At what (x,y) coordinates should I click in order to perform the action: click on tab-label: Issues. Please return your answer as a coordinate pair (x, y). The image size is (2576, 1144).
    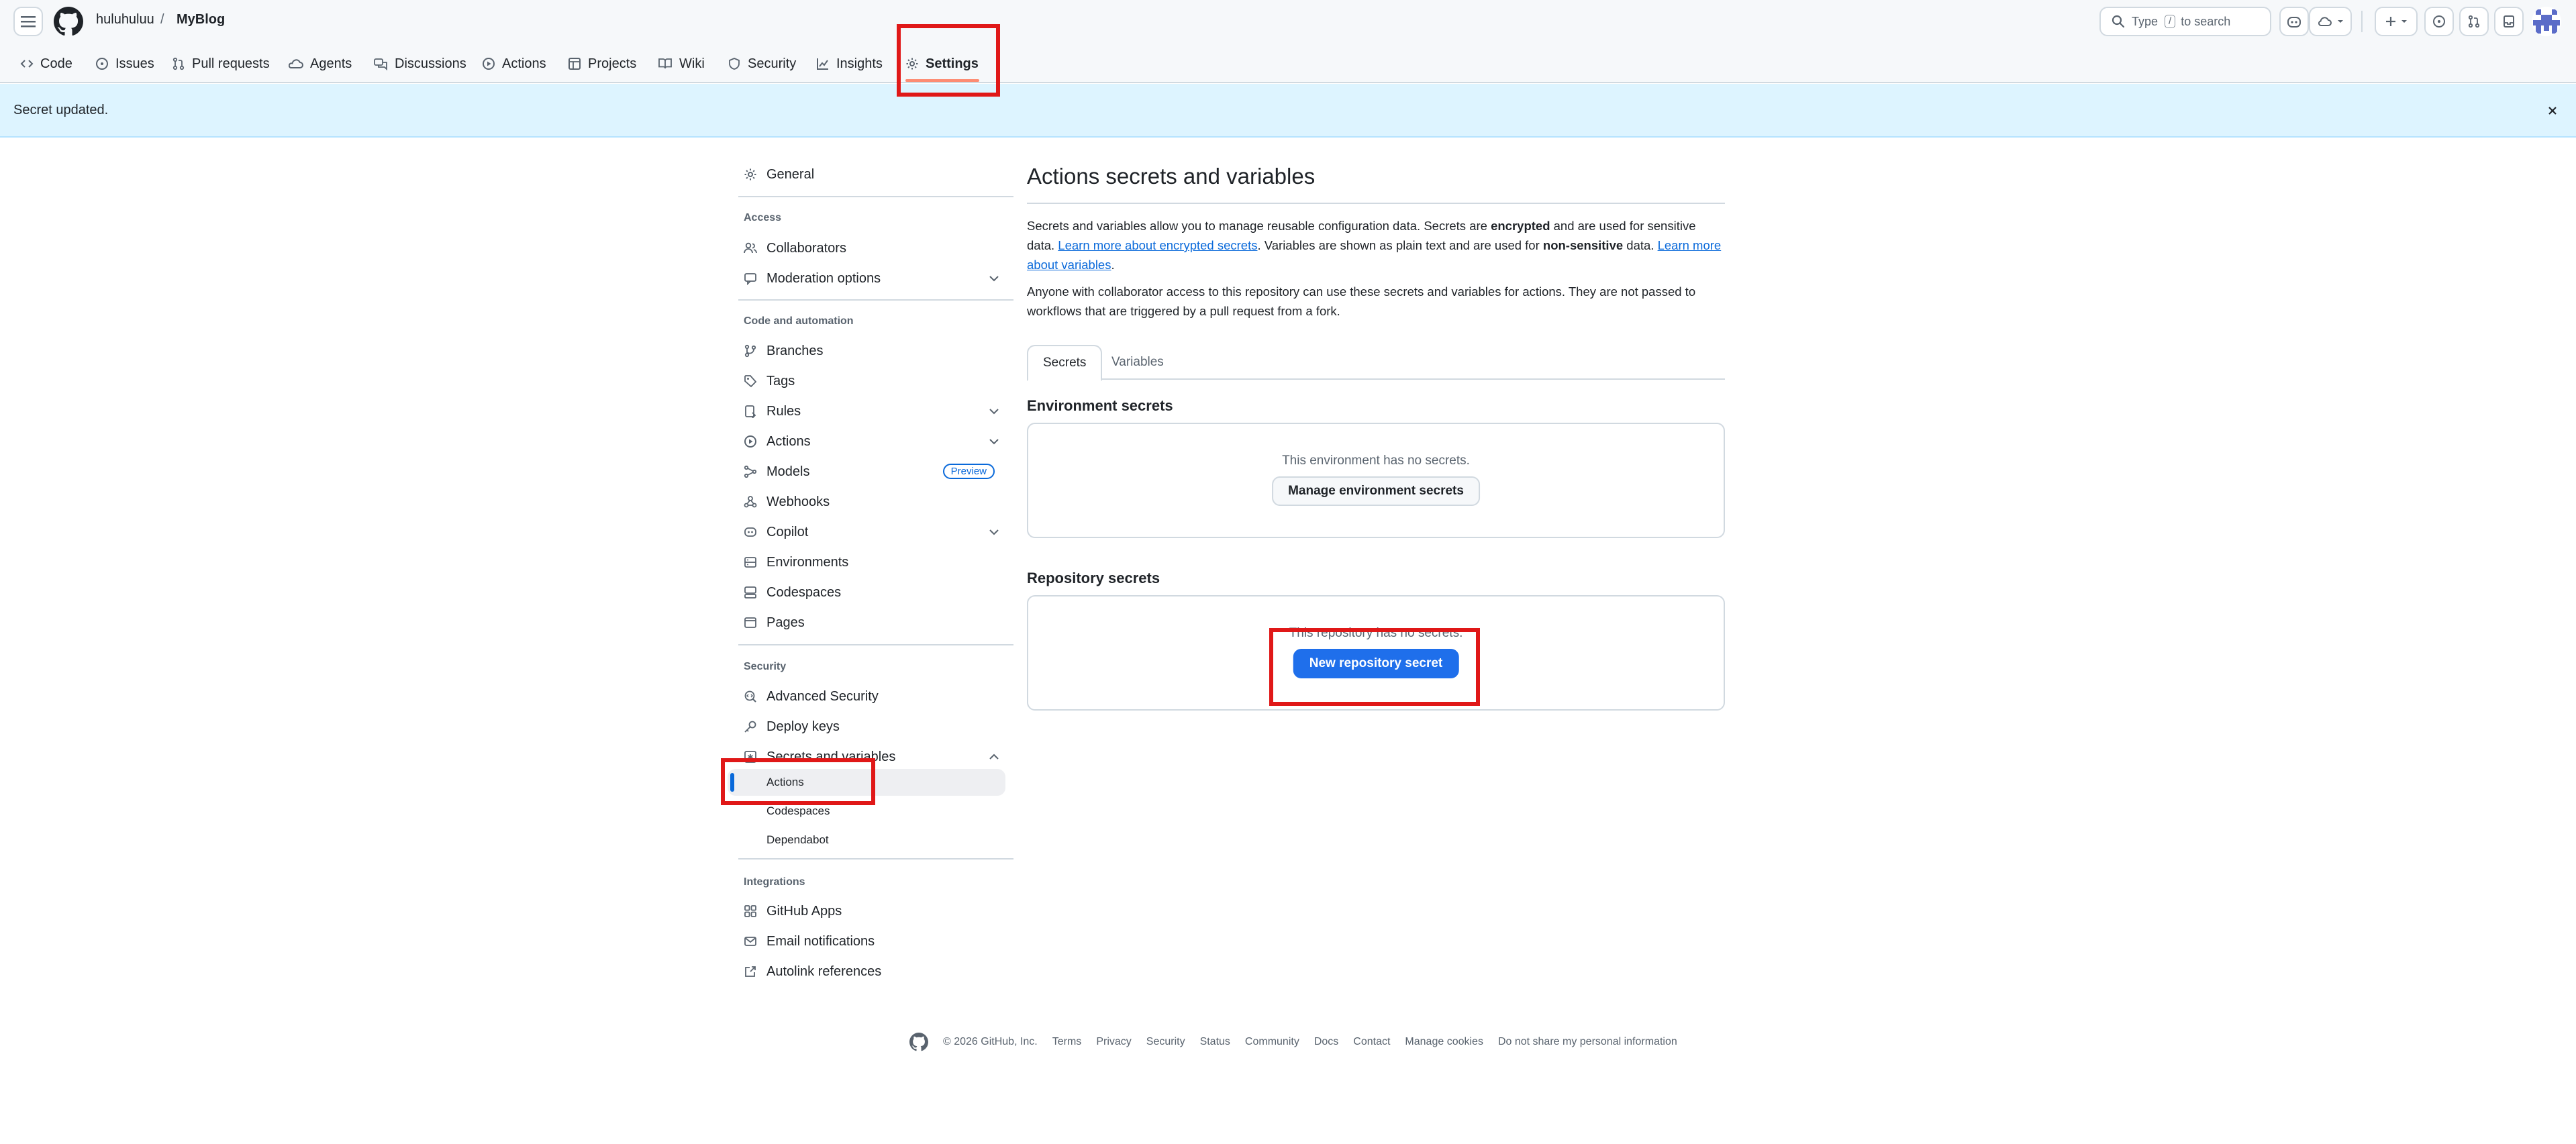
    Looking at the image, I should click on (134, 64).